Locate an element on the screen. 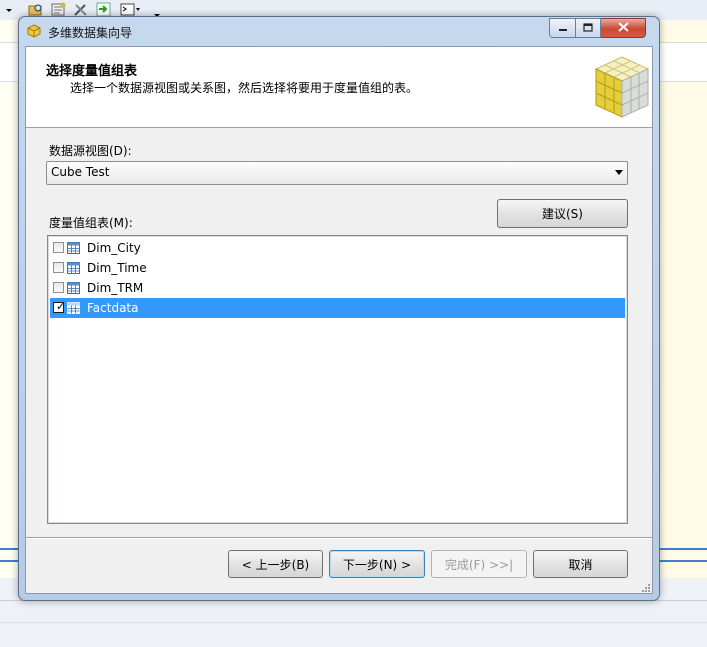  footer-divider is located at coordinates (339, 538).